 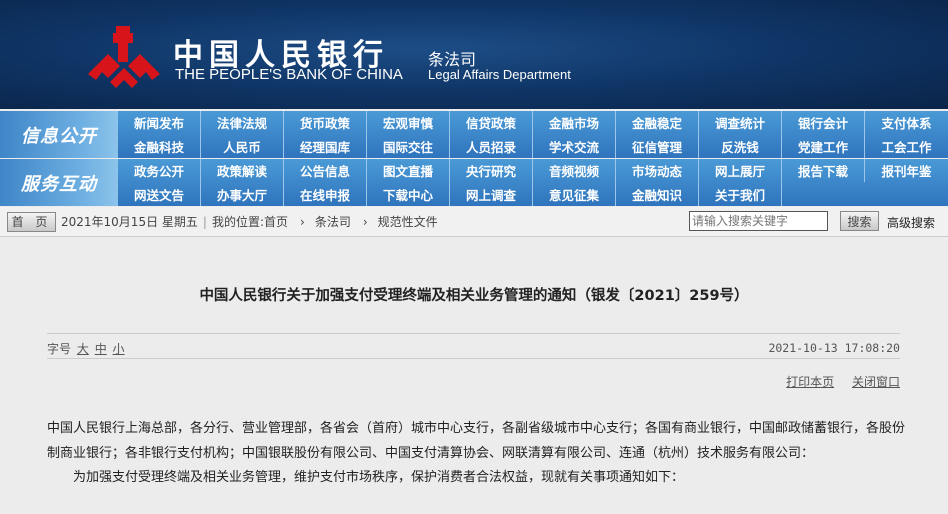 What do you see at coordinates (101, 349) in the screenshot?
I see `font-size-medium: 中` at bounding box center [101, 349].